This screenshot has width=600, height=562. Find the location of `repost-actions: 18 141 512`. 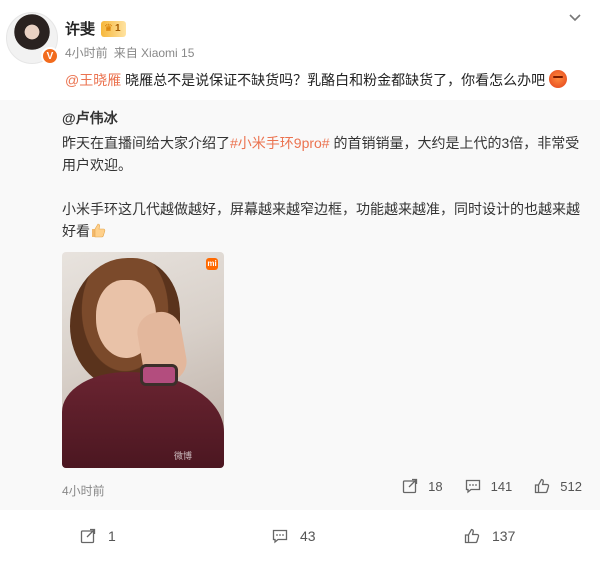

repost-actions: 18 141 512 is located at coordinates (492, 486).